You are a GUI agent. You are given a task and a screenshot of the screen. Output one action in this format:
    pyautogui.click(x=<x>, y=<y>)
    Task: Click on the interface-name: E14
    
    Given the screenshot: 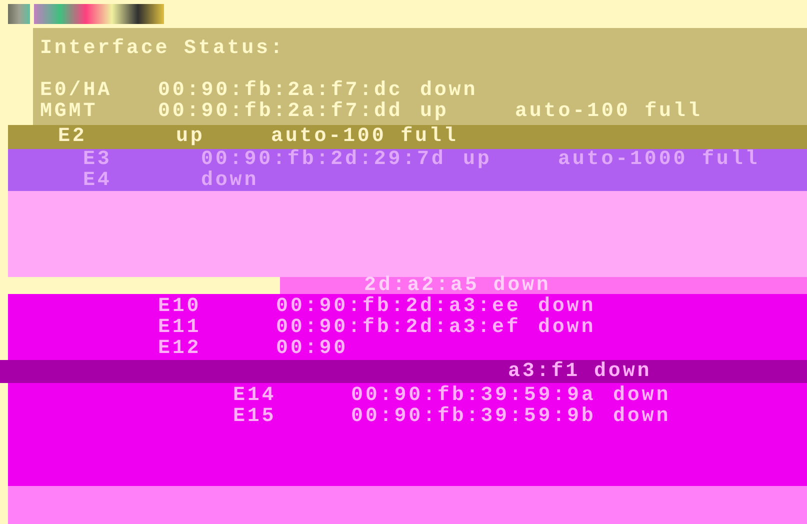 What is the action you would take?
    pyautogui.click(x=255, y=395)
    